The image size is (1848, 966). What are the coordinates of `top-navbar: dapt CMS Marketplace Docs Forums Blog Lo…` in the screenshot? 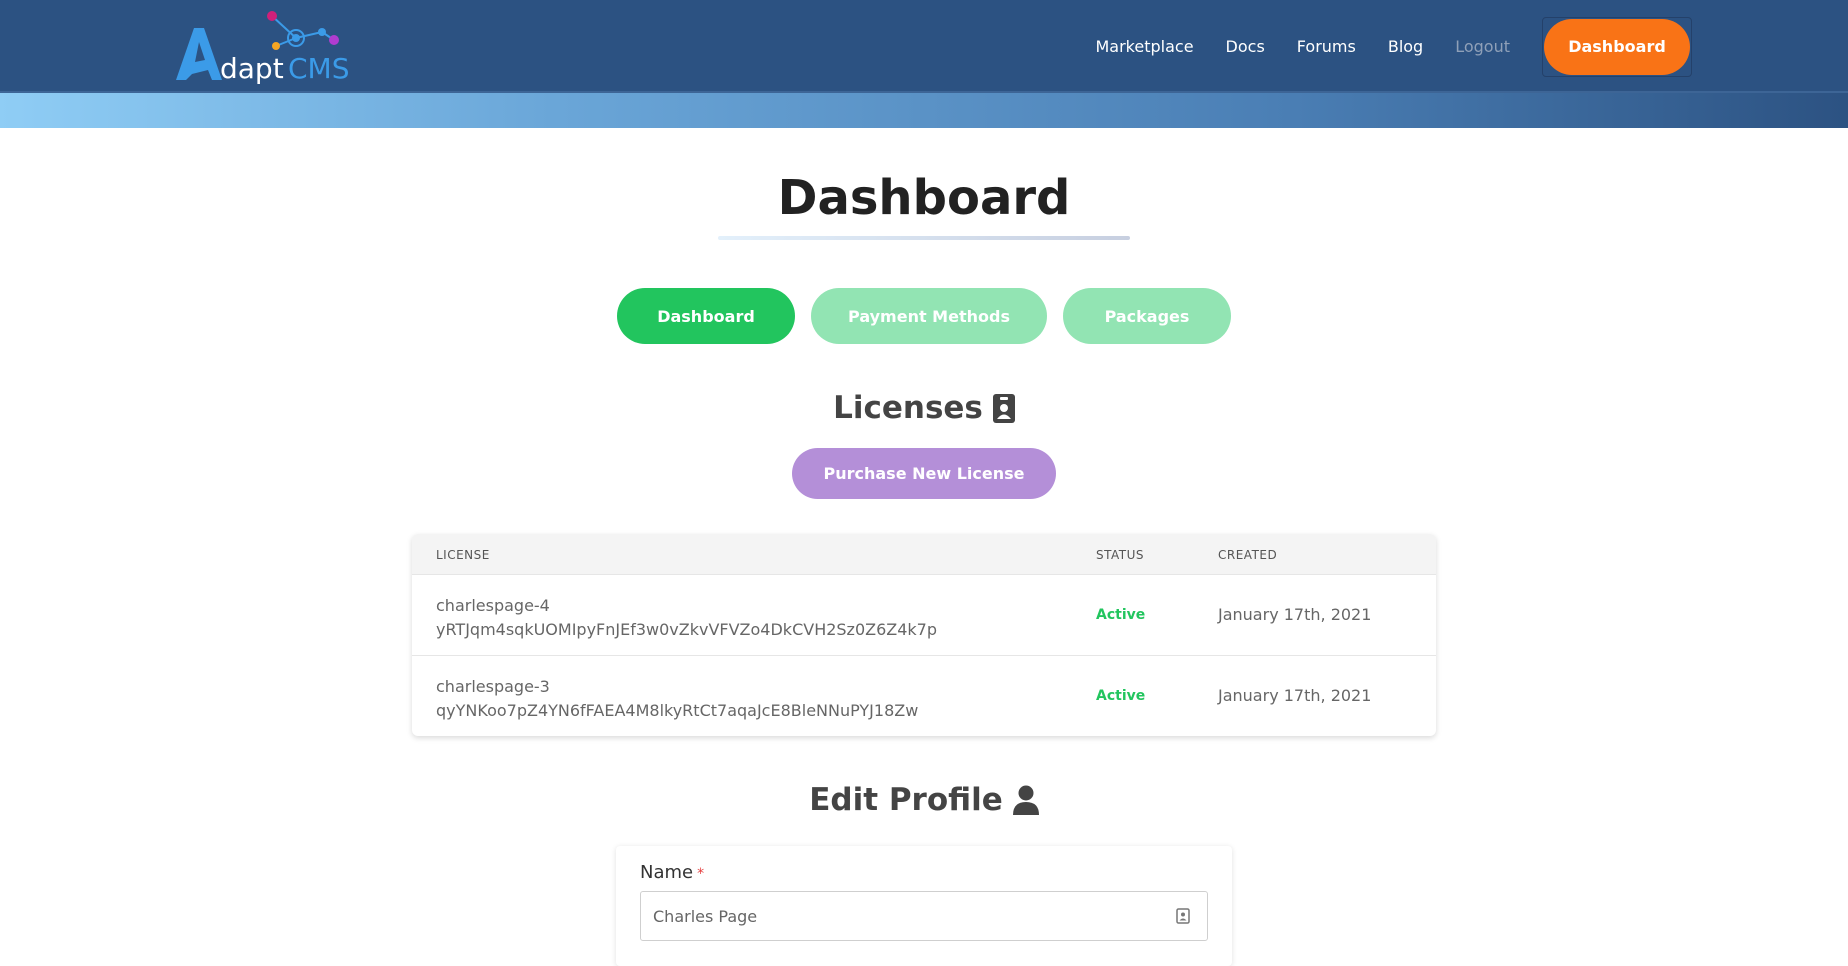 It's located at (924, 46).